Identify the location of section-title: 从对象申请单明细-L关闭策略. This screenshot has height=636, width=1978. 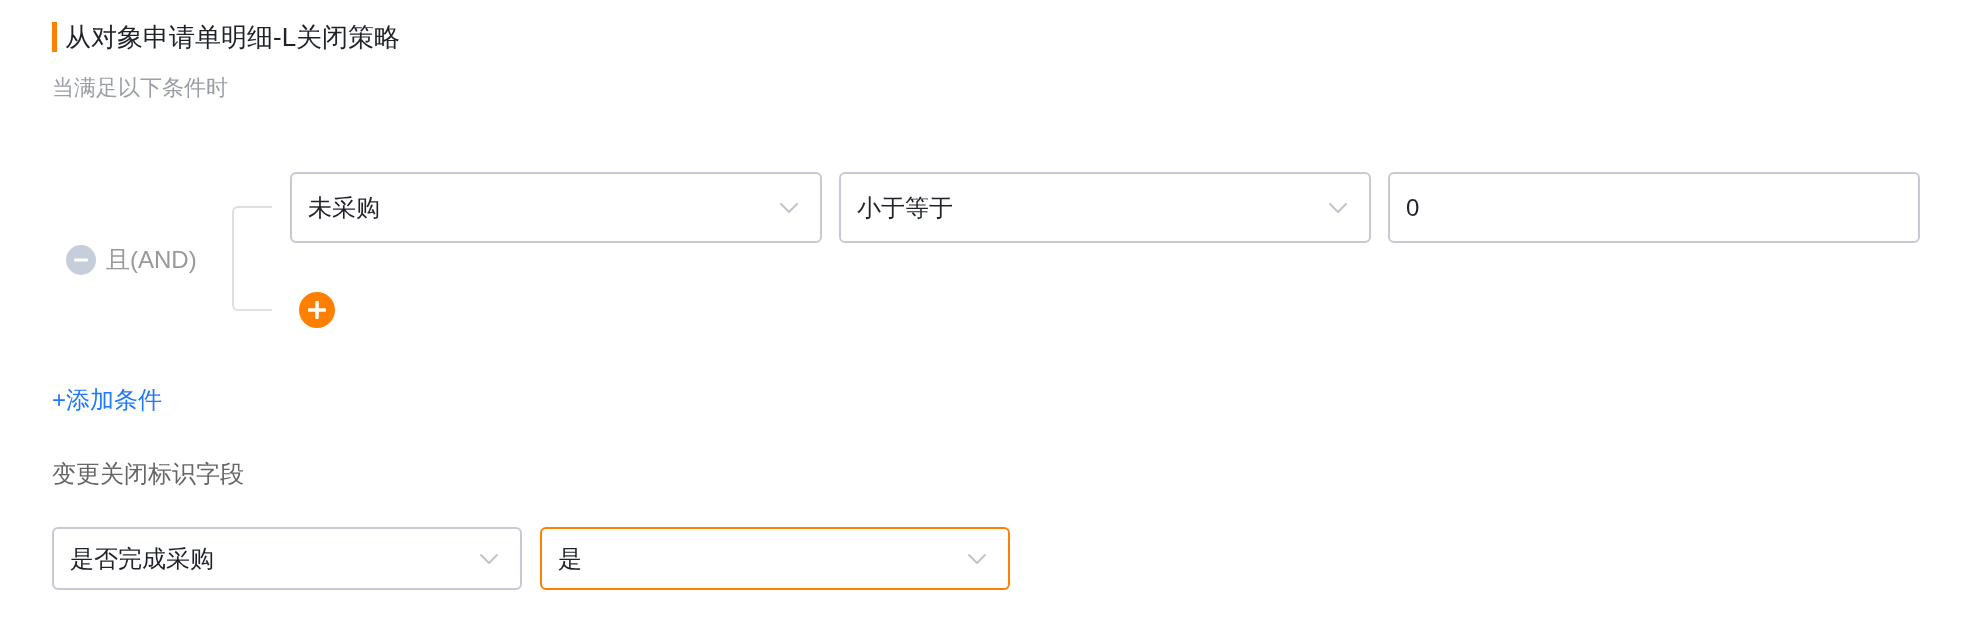
(233, 37).